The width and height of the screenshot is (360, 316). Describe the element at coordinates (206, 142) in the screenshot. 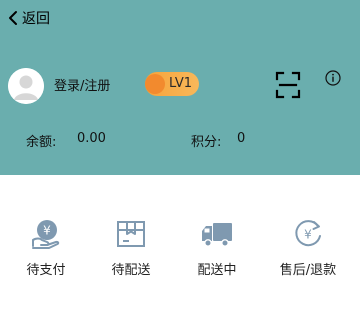

I see `points-label: 积分:` at that location.